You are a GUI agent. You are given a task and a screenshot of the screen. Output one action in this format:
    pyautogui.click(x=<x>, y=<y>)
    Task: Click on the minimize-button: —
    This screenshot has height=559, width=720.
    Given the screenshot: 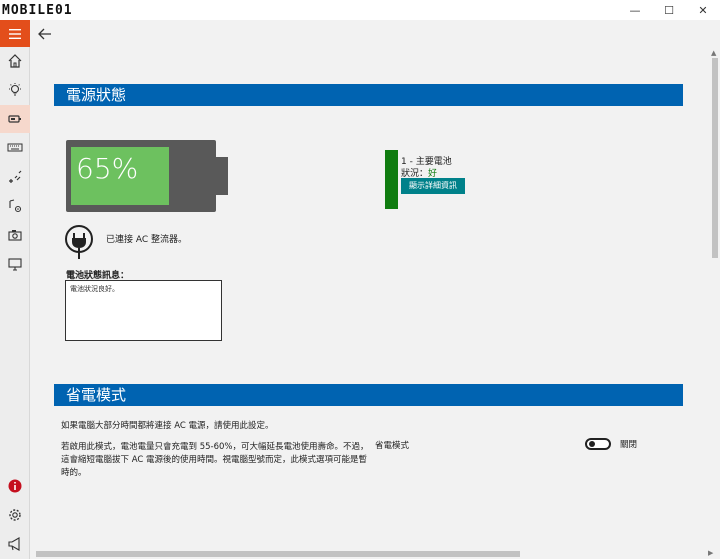 What is the action you would take?
    pyautogui.click(x=635, y=10)
    